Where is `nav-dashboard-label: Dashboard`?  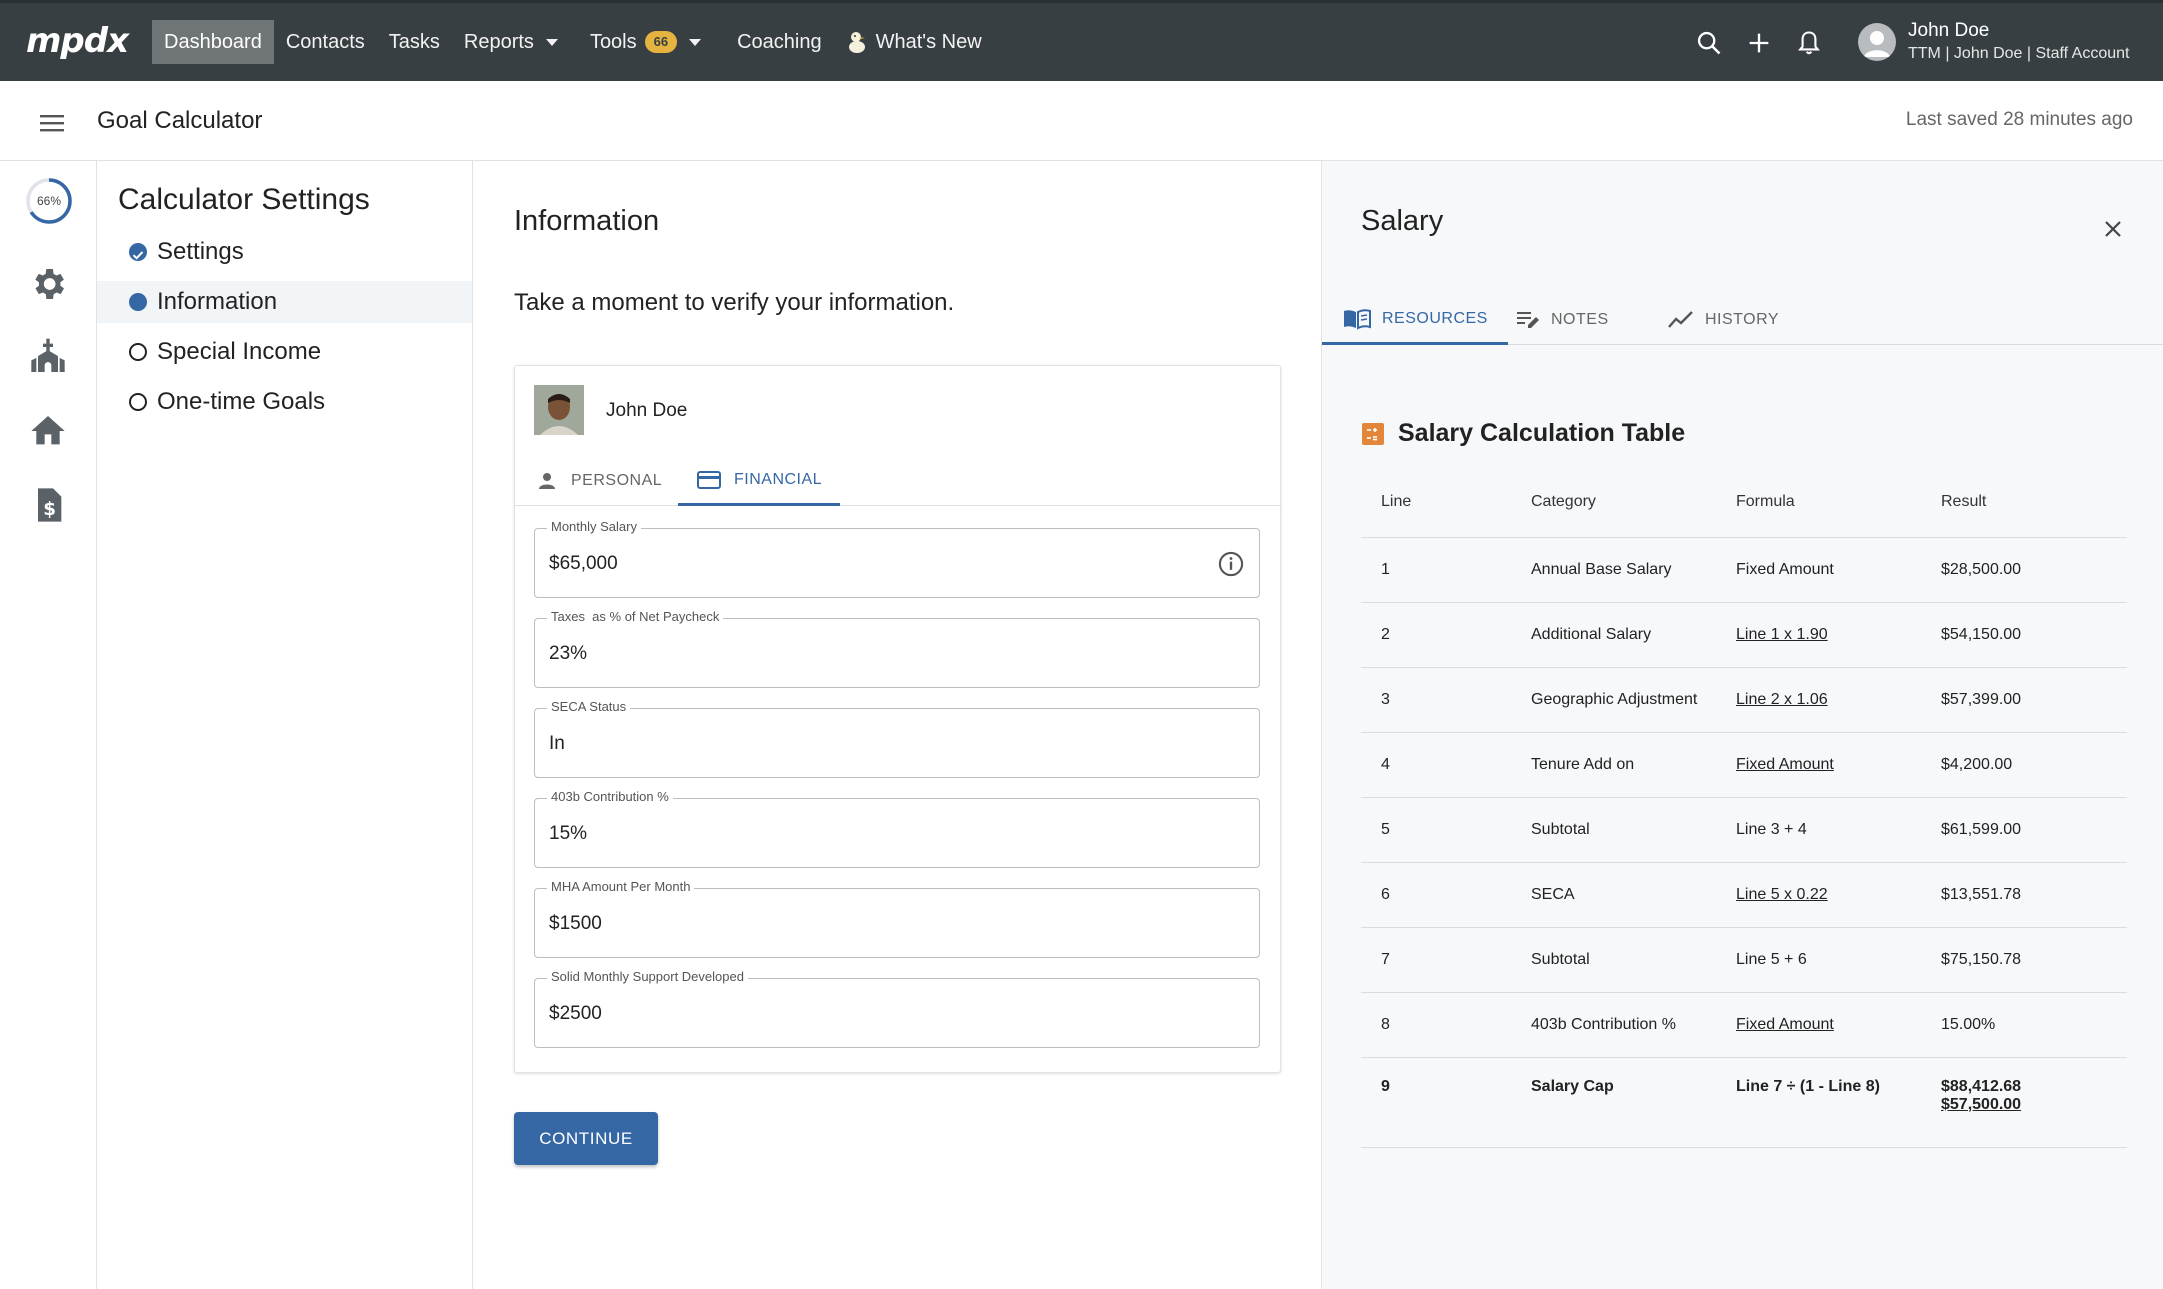 nav-dashboard-label: Dashboard is located at coordinates (213, 42).